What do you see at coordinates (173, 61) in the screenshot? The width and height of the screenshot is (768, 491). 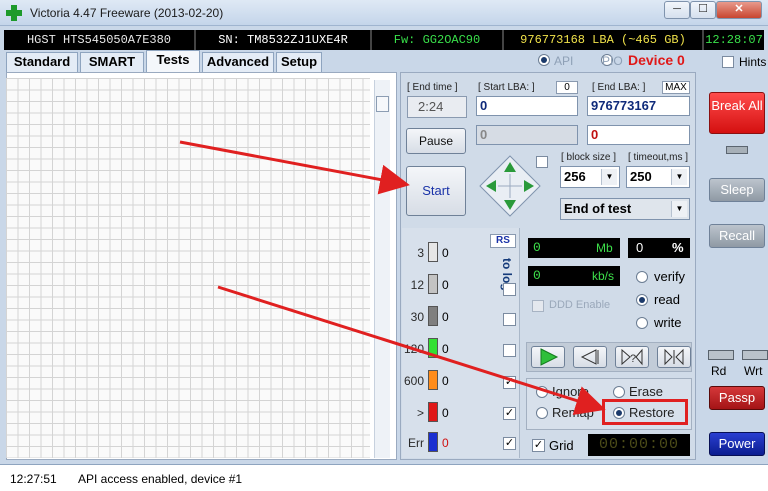 I see `tab-tests: Tests` at bounding box center [173, 61].